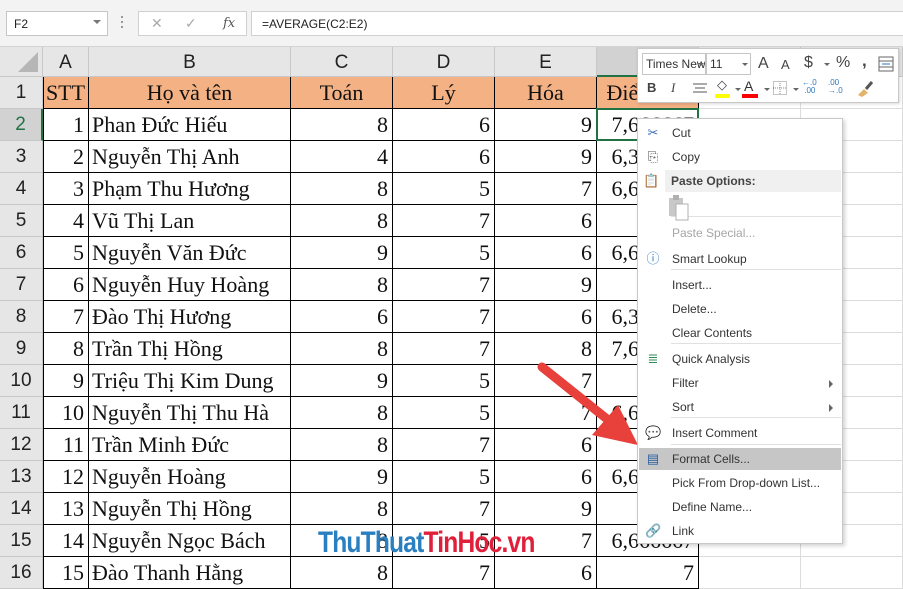 The width and height of the screenshot is (903, 589). Describe the element at coordinates (66, 541) in the screenshot. I see `cell-stt: 14` at that location.